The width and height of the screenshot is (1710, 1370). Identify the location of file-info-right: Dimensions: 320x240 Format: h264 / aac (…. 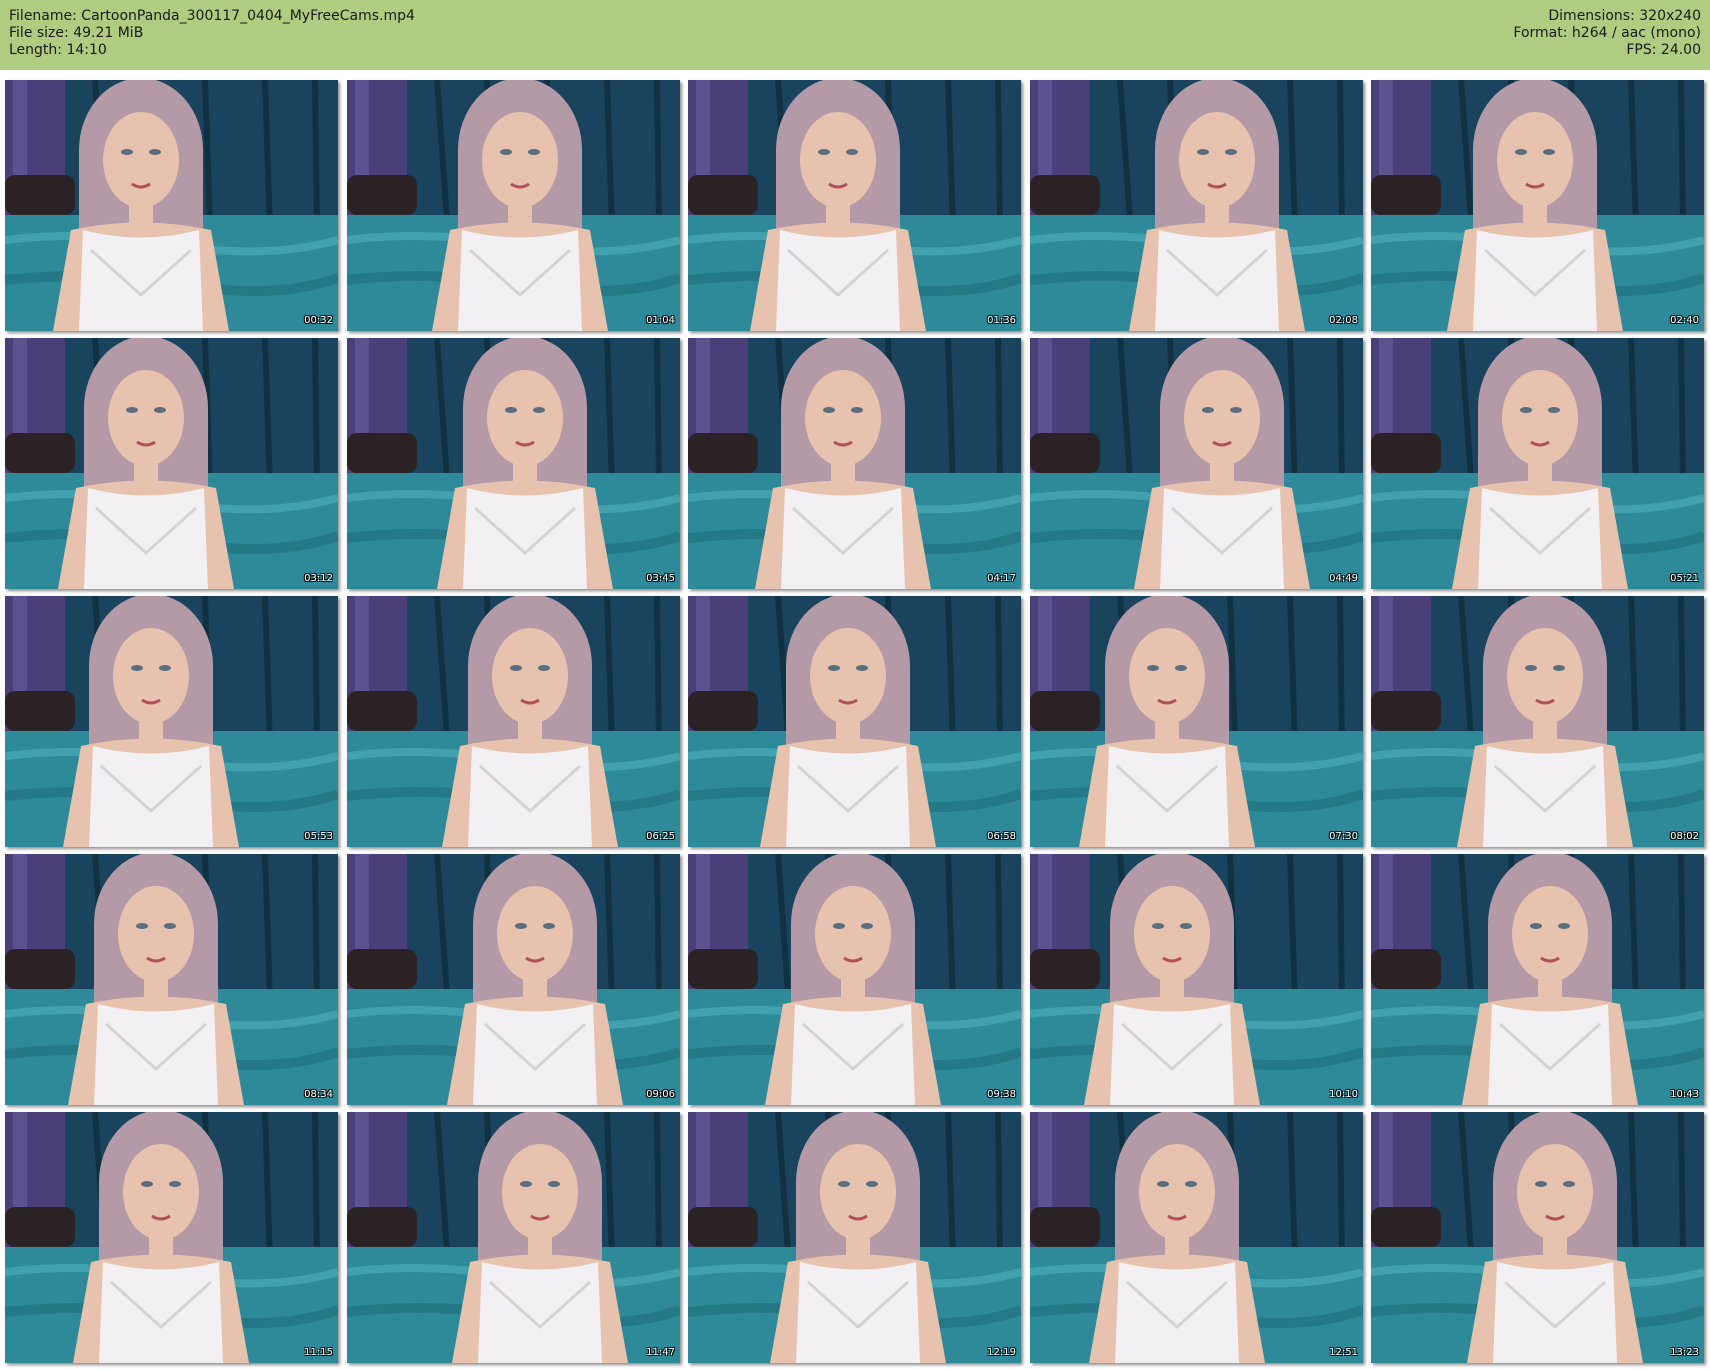
(1607, 33).